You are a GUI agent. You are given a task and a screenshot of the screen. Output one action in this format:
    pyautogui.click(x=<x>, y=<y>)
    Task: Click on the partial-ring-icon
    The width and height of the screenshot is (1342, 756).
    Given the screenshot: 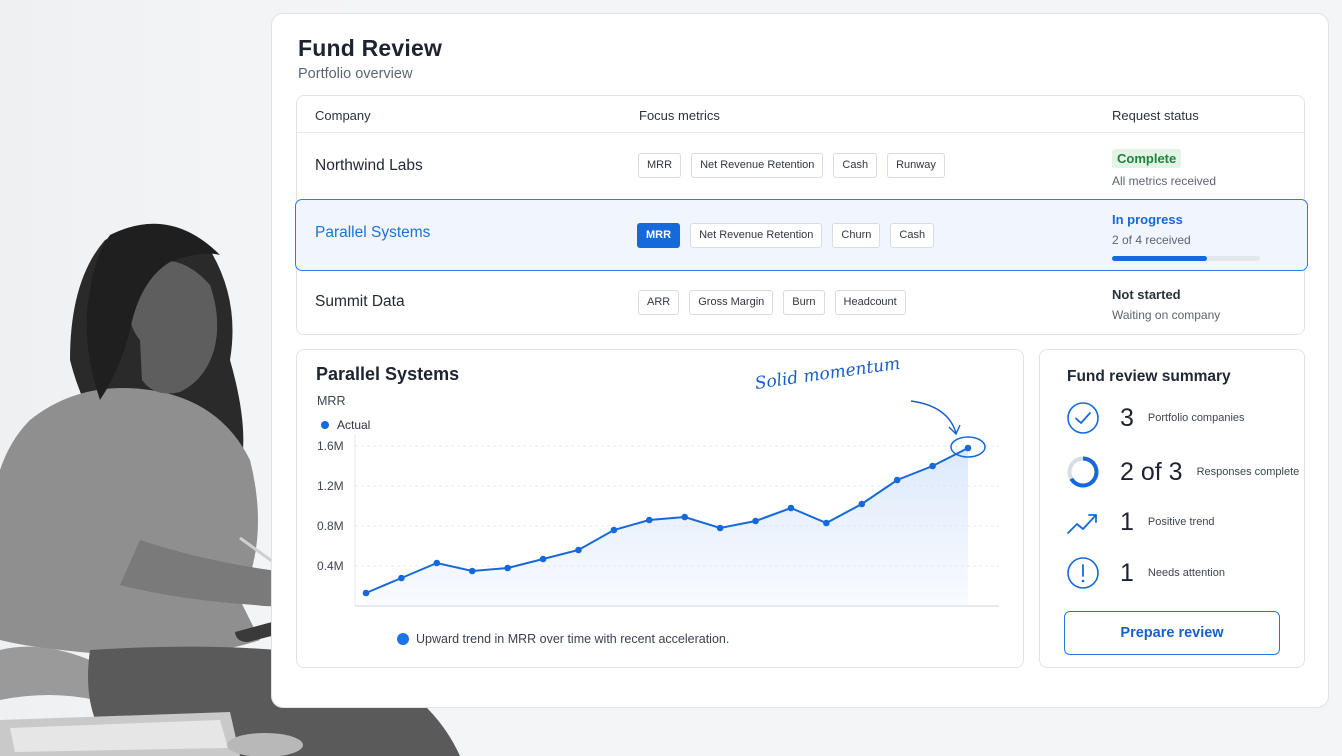 What is the action you would take?
    pyautogui.click(x=1083, y=472)
    